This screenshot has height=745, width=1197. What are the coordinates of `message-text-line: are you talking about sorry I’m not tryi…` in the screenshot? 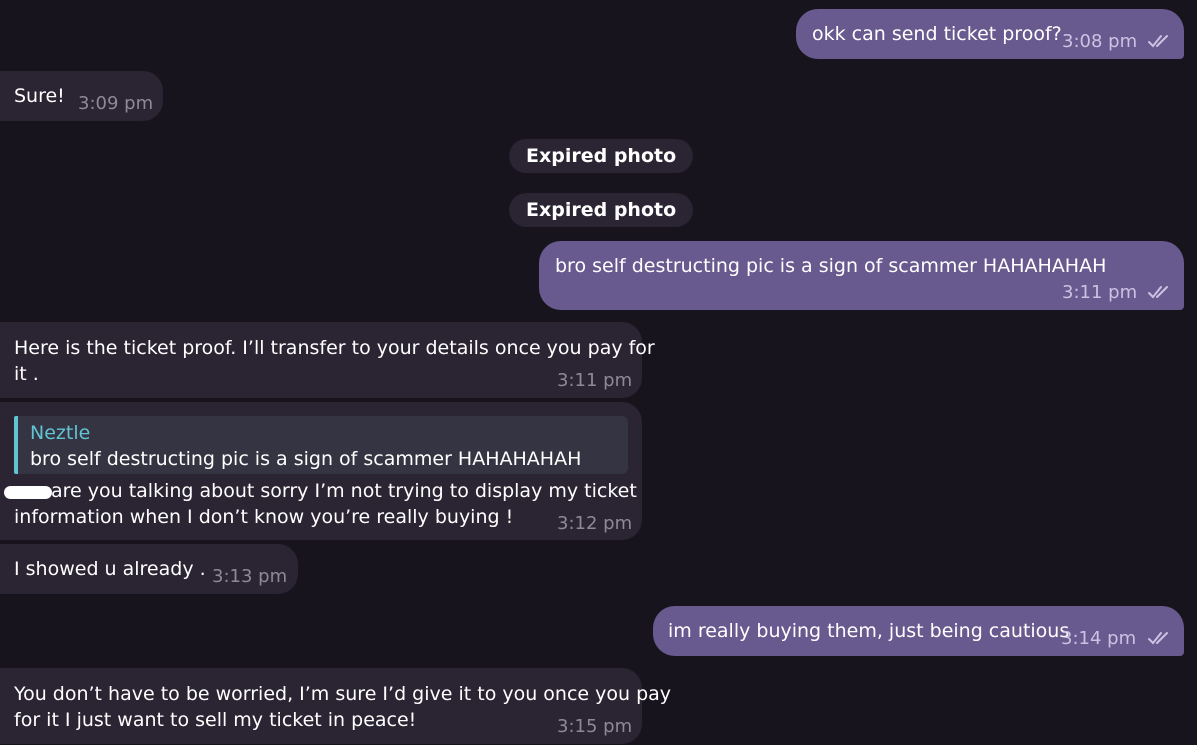 It's located at (344, 491).